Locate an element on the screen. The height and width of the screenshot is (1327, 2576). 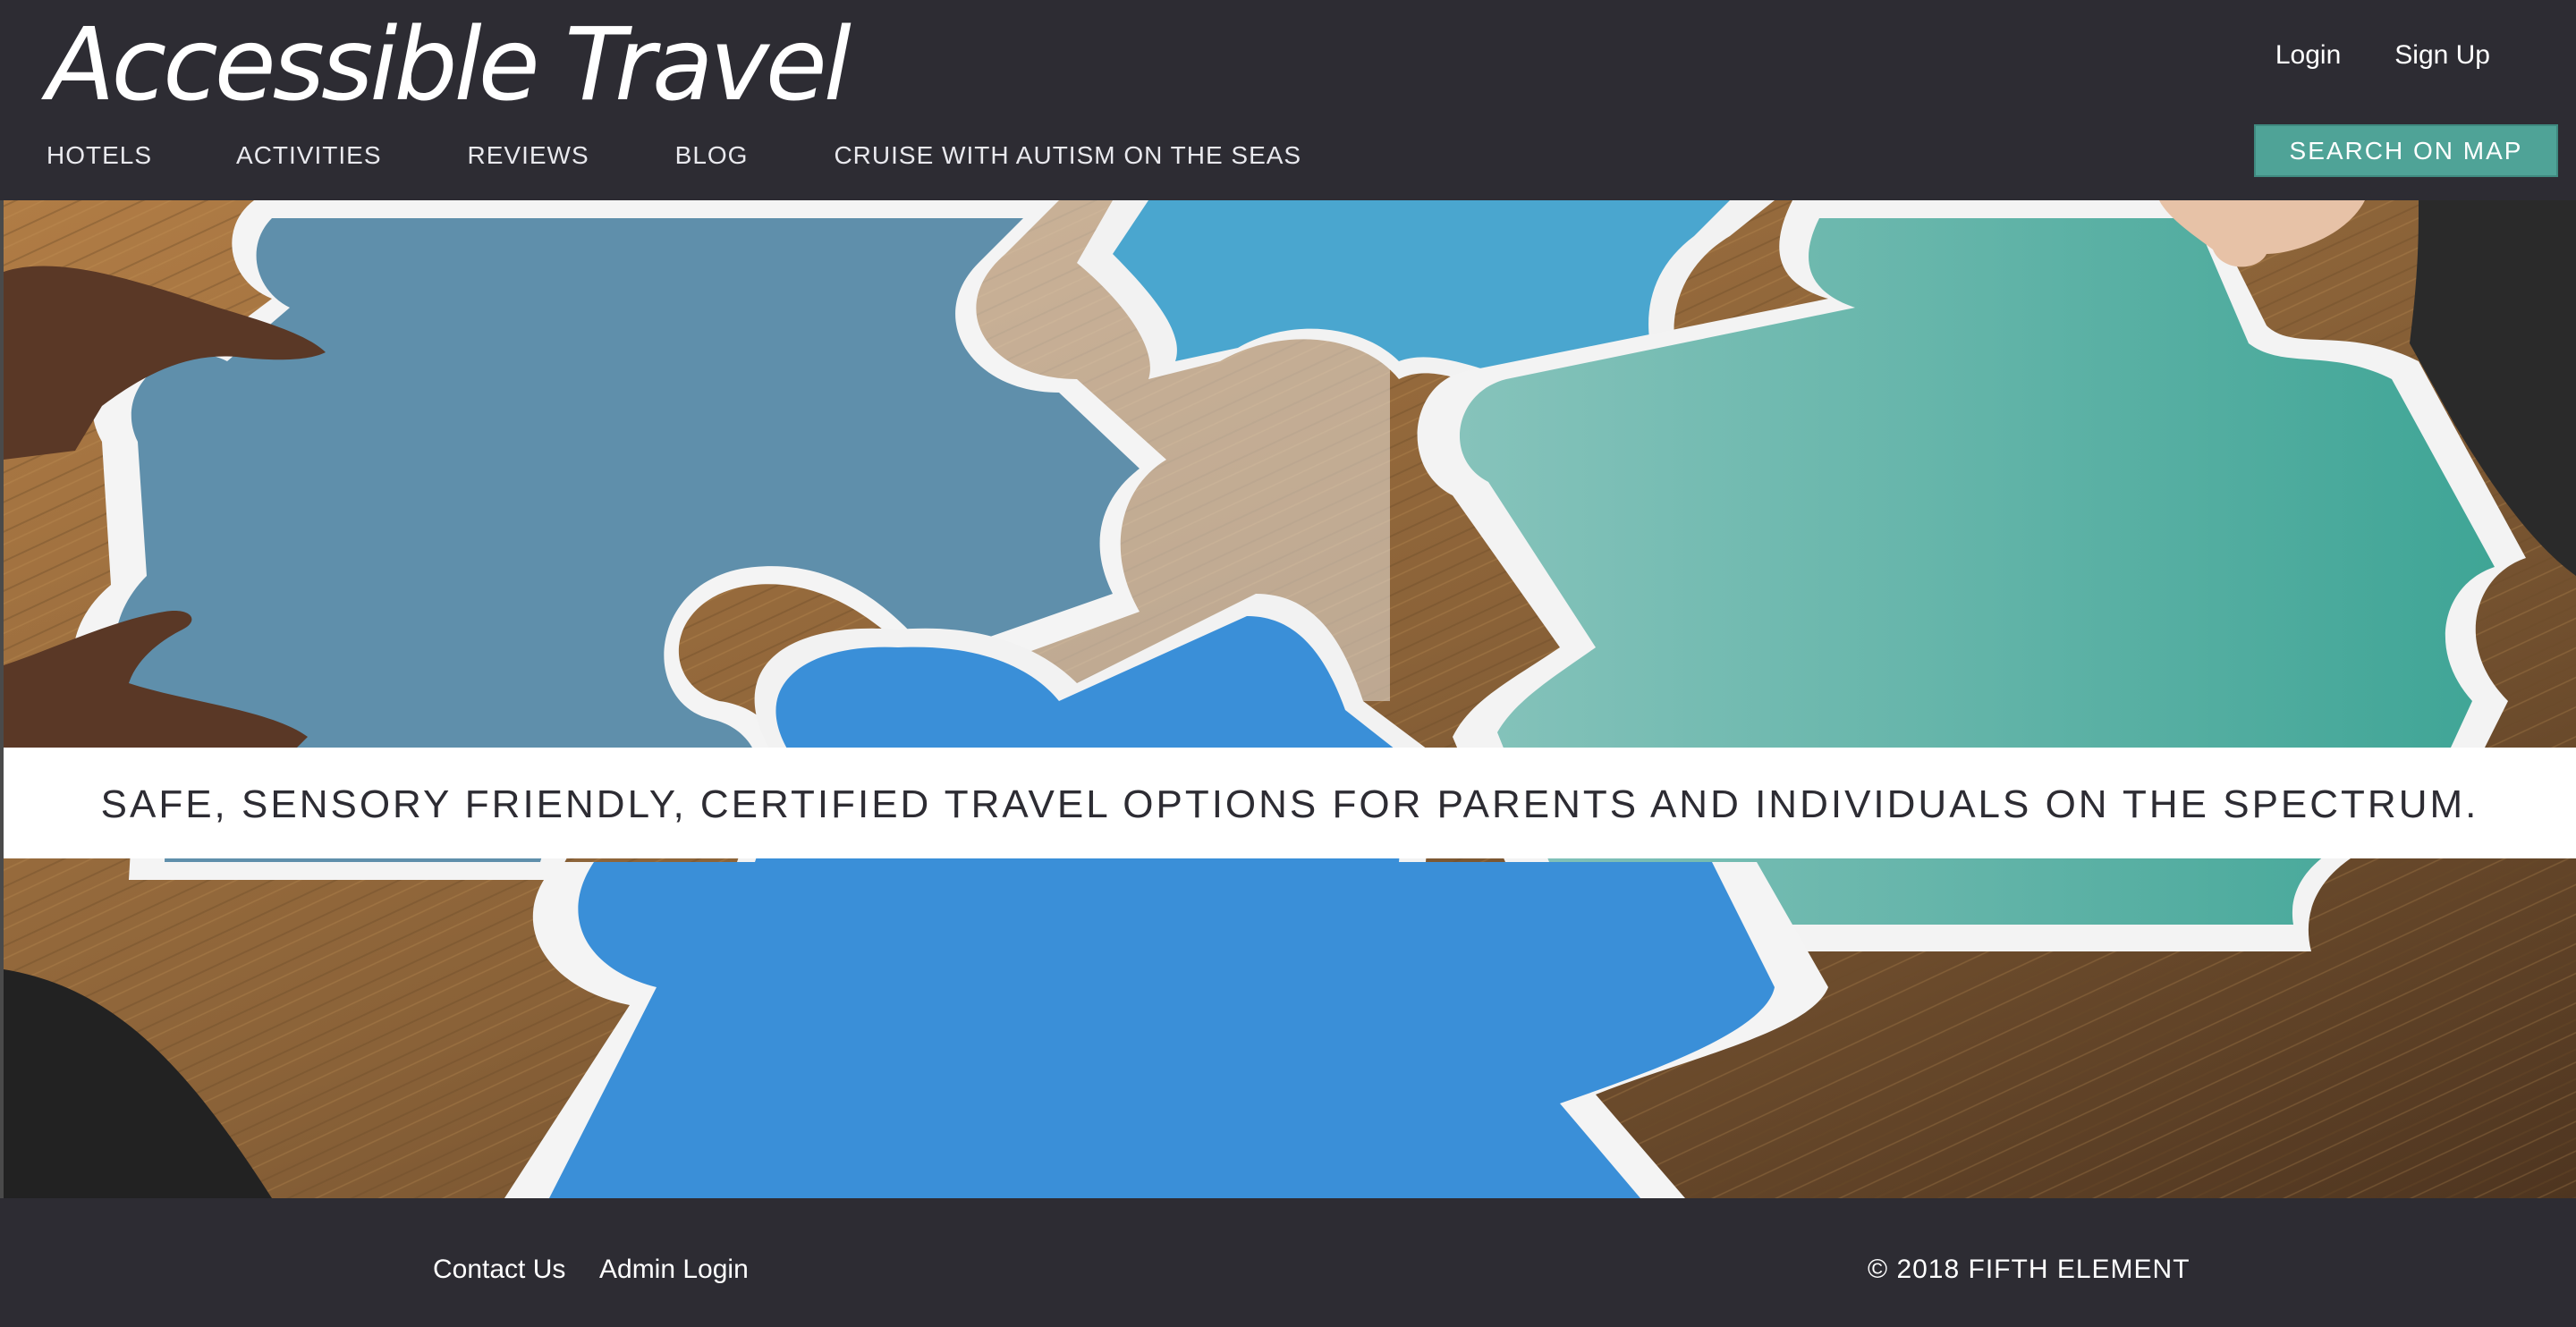
nav-reviews: REVIEWS is located at coordinates (528, 155).